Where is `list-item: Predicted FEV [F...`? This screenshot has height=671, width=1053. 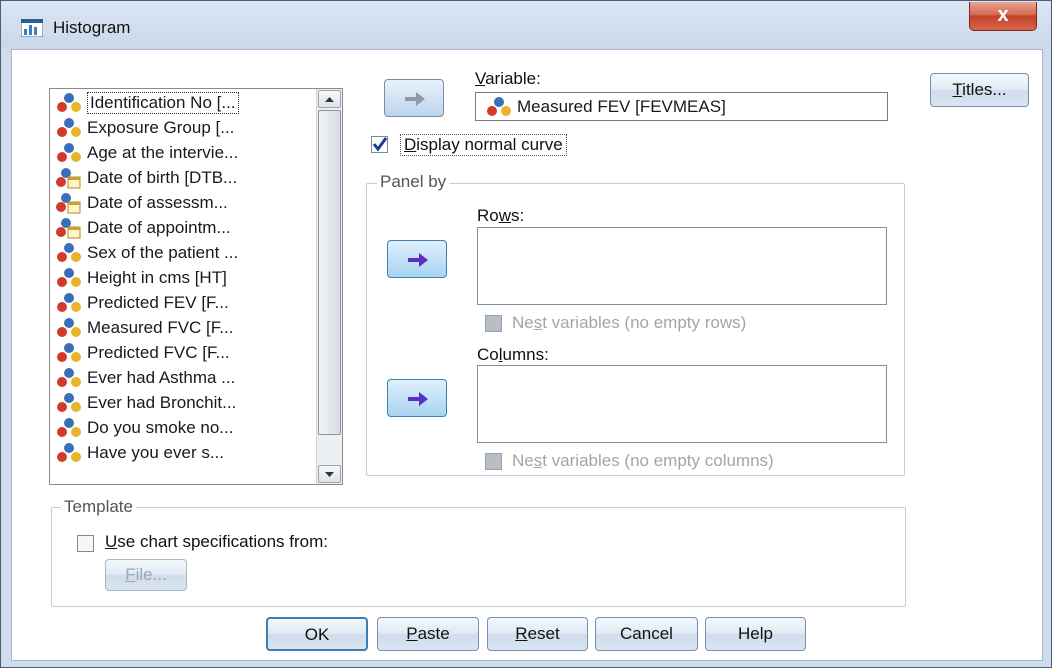 list-item: Predicted FEV [F... is located at coordinates (142, 303).